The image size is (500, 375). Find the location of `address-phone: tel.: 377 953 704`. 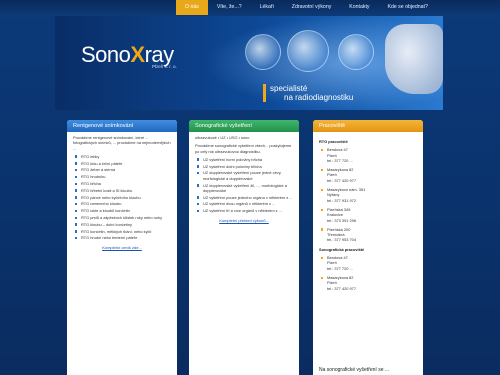

address-phone: tel.: 377 953 704 is located at coordinates (341, 240).